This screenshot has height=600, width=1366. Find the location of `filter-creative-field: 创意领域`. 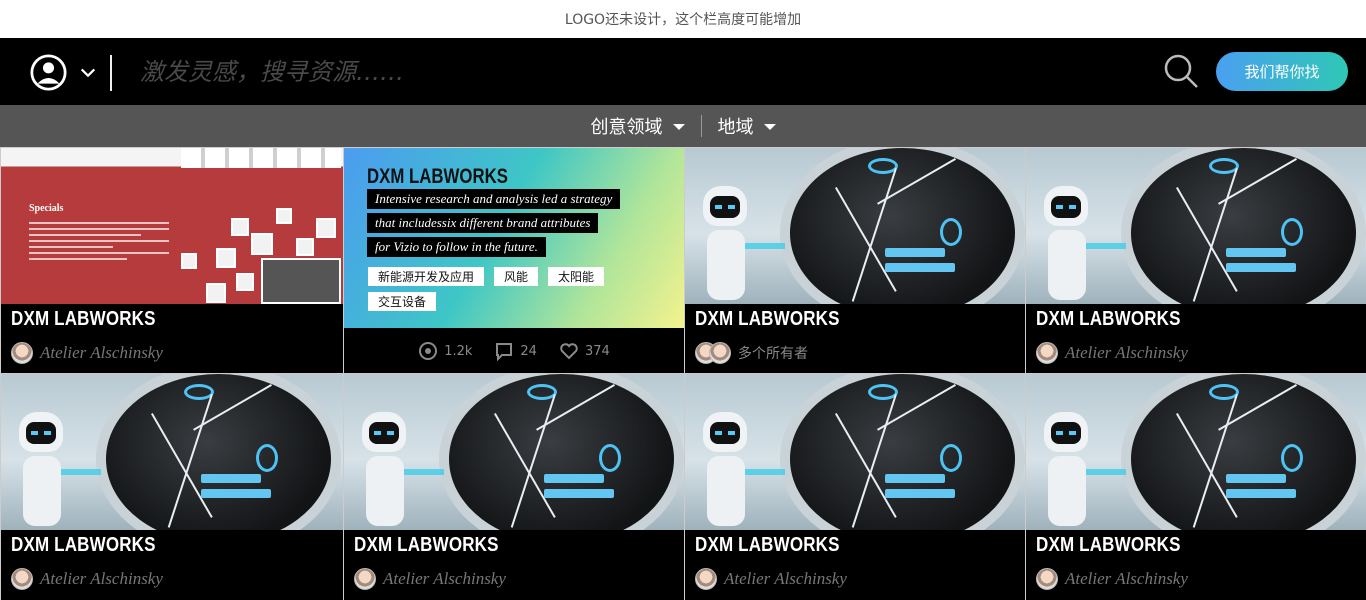

filter-creative-field: 创意领域 is located at coordinates (638, 126).